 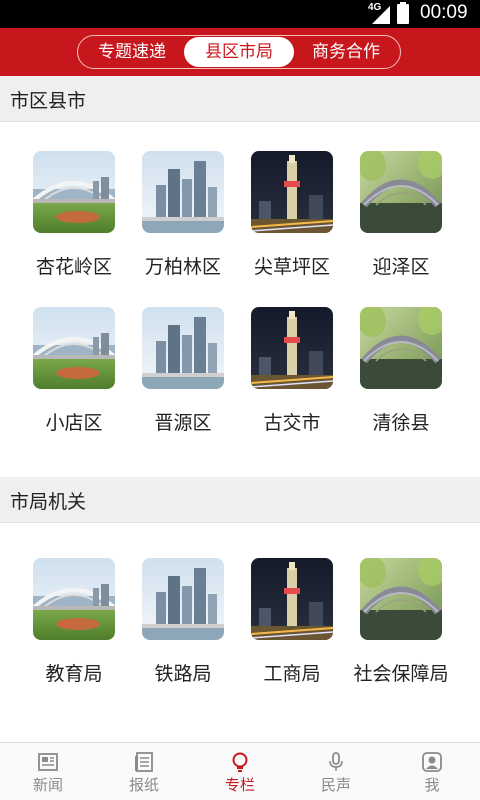 I want to click on nav-label: 我, so click(x=432, y=785).